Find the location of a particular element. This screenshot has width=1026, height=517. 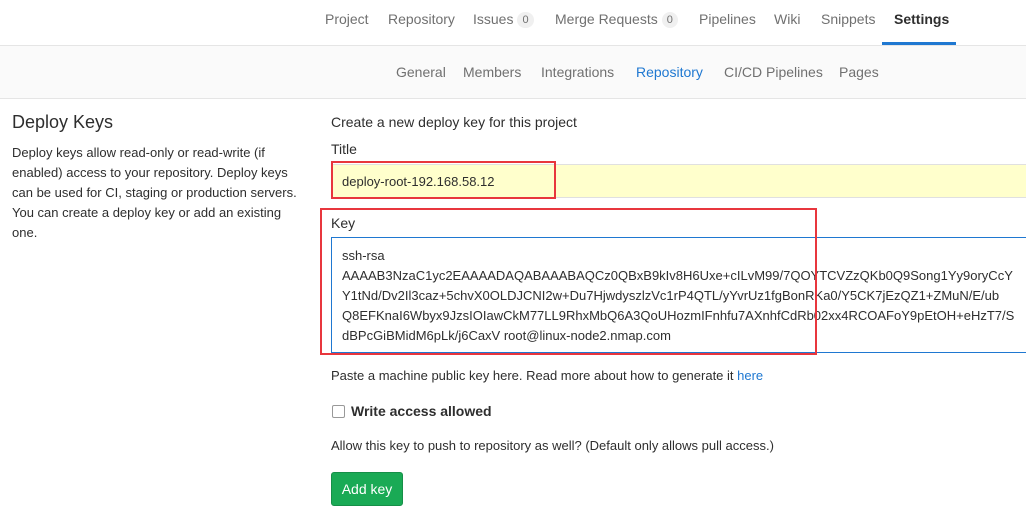

nav-issues: Issues 0 is located at coordinates (503, 22).